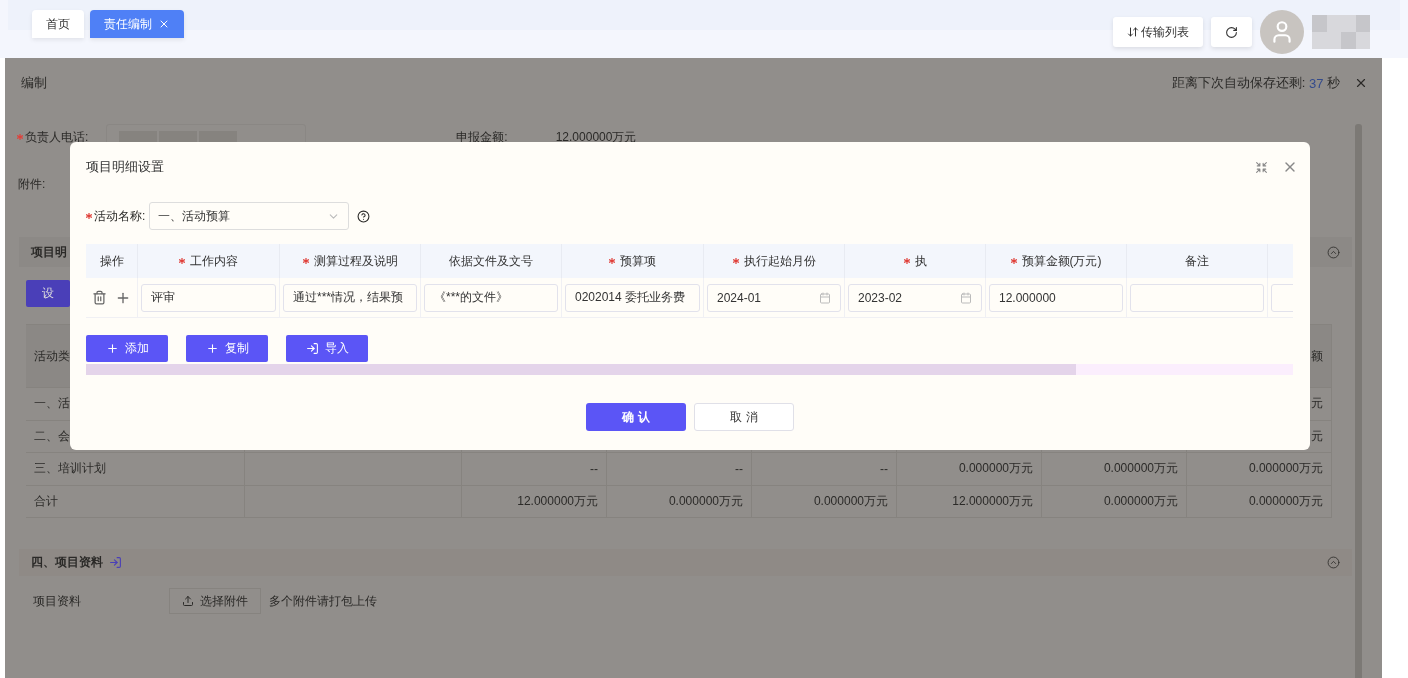 The height and width of the screenshot is (678, 1408). I want to click on input-field: 《***的文件》, so click(491, 297).